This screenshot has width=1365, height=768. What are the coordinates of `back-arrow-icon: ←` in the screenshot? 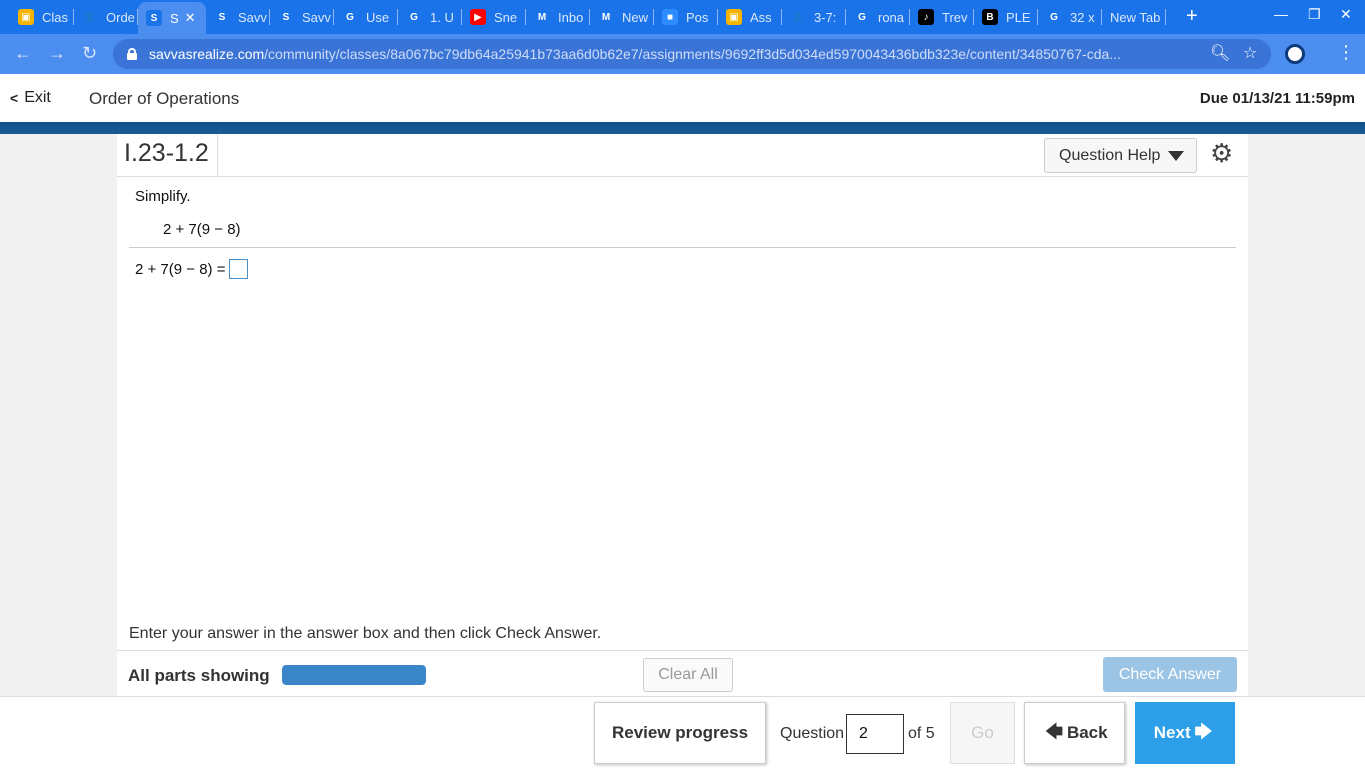 It's located at (23, 53).